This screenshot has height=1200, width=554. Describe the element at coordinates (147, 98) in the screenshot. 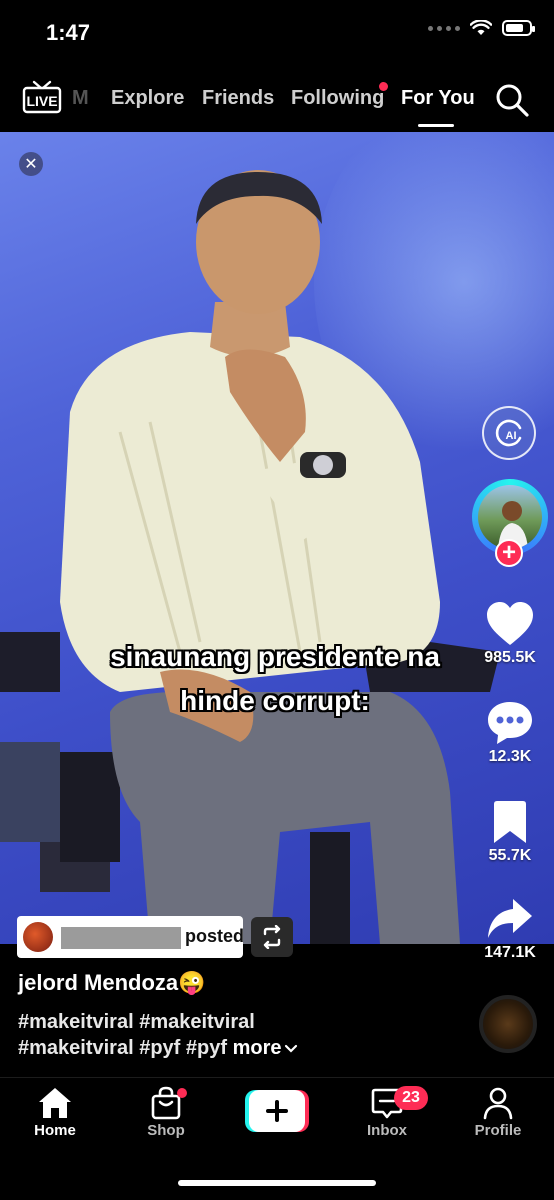

I see `tab-explore: Explore` at that location.